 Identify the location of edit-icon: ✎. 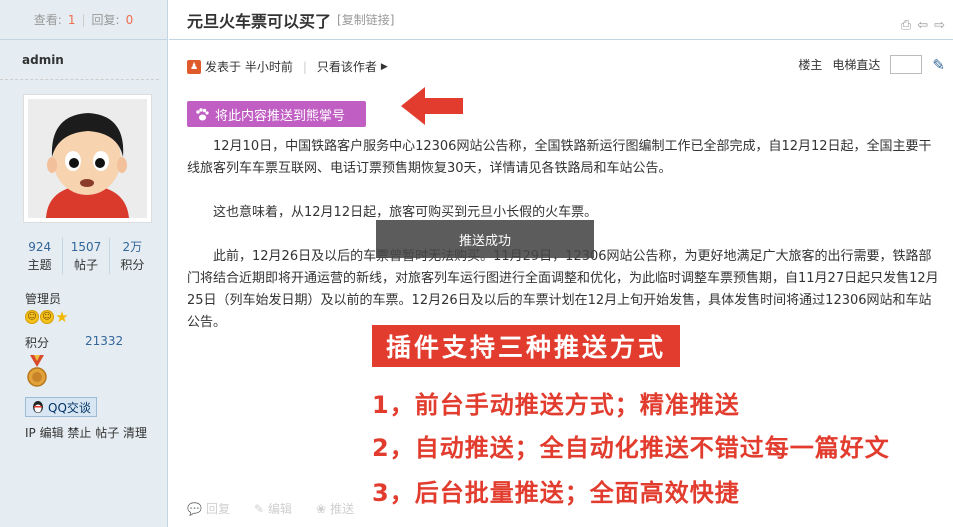
(259, 508).